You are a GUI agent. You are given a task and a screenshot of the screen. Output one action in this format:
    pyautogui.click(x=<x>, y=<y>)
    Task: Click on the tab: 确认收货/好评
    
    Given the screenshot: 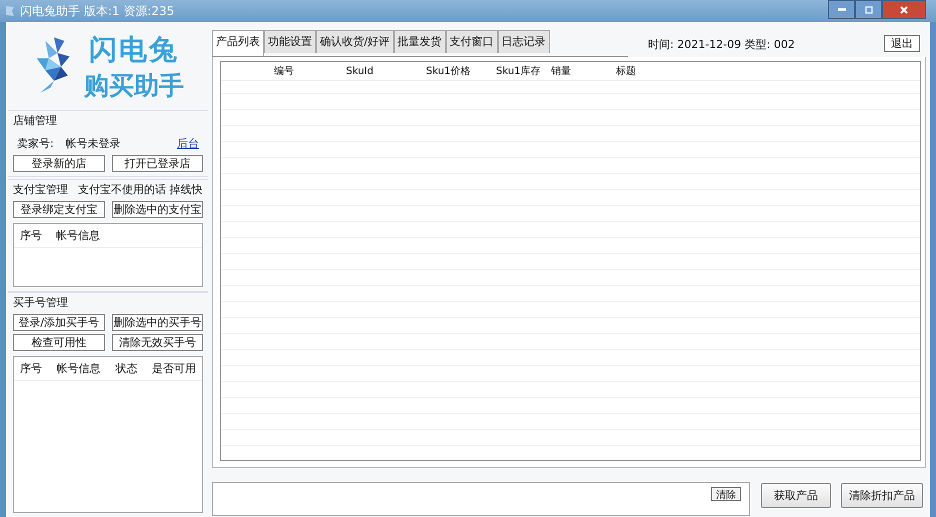 What is the action you would take?
    pyautogui.click(x=355, y=41)
    